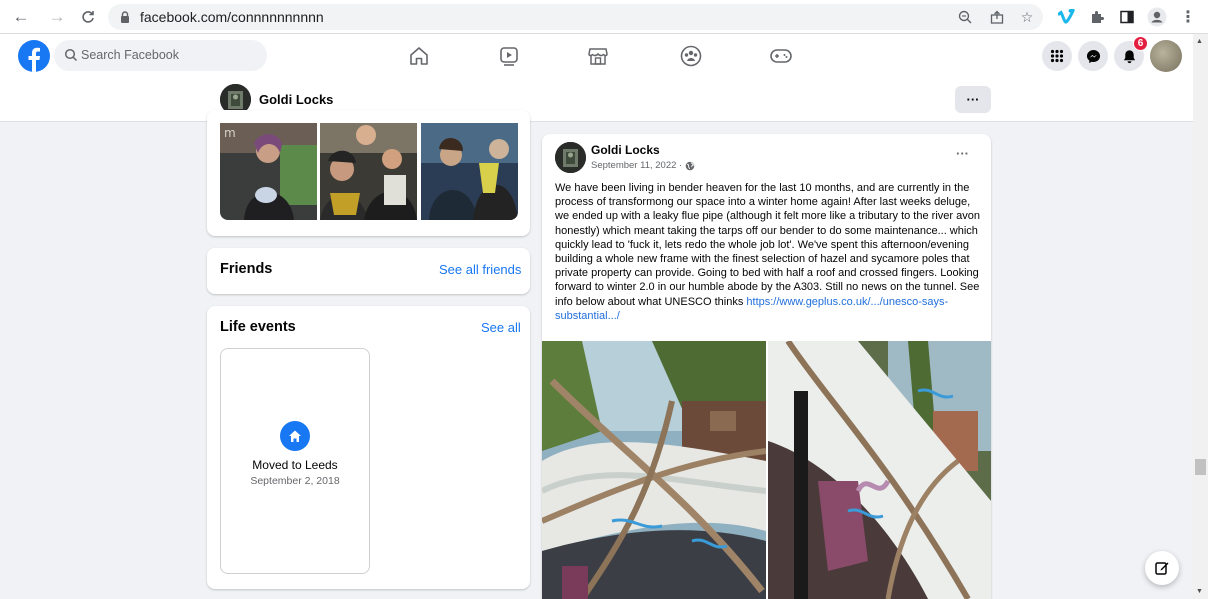 This screenshot has width=1208, height=599. I want to click on back-arrow-icon: ←, so click(21, 17).